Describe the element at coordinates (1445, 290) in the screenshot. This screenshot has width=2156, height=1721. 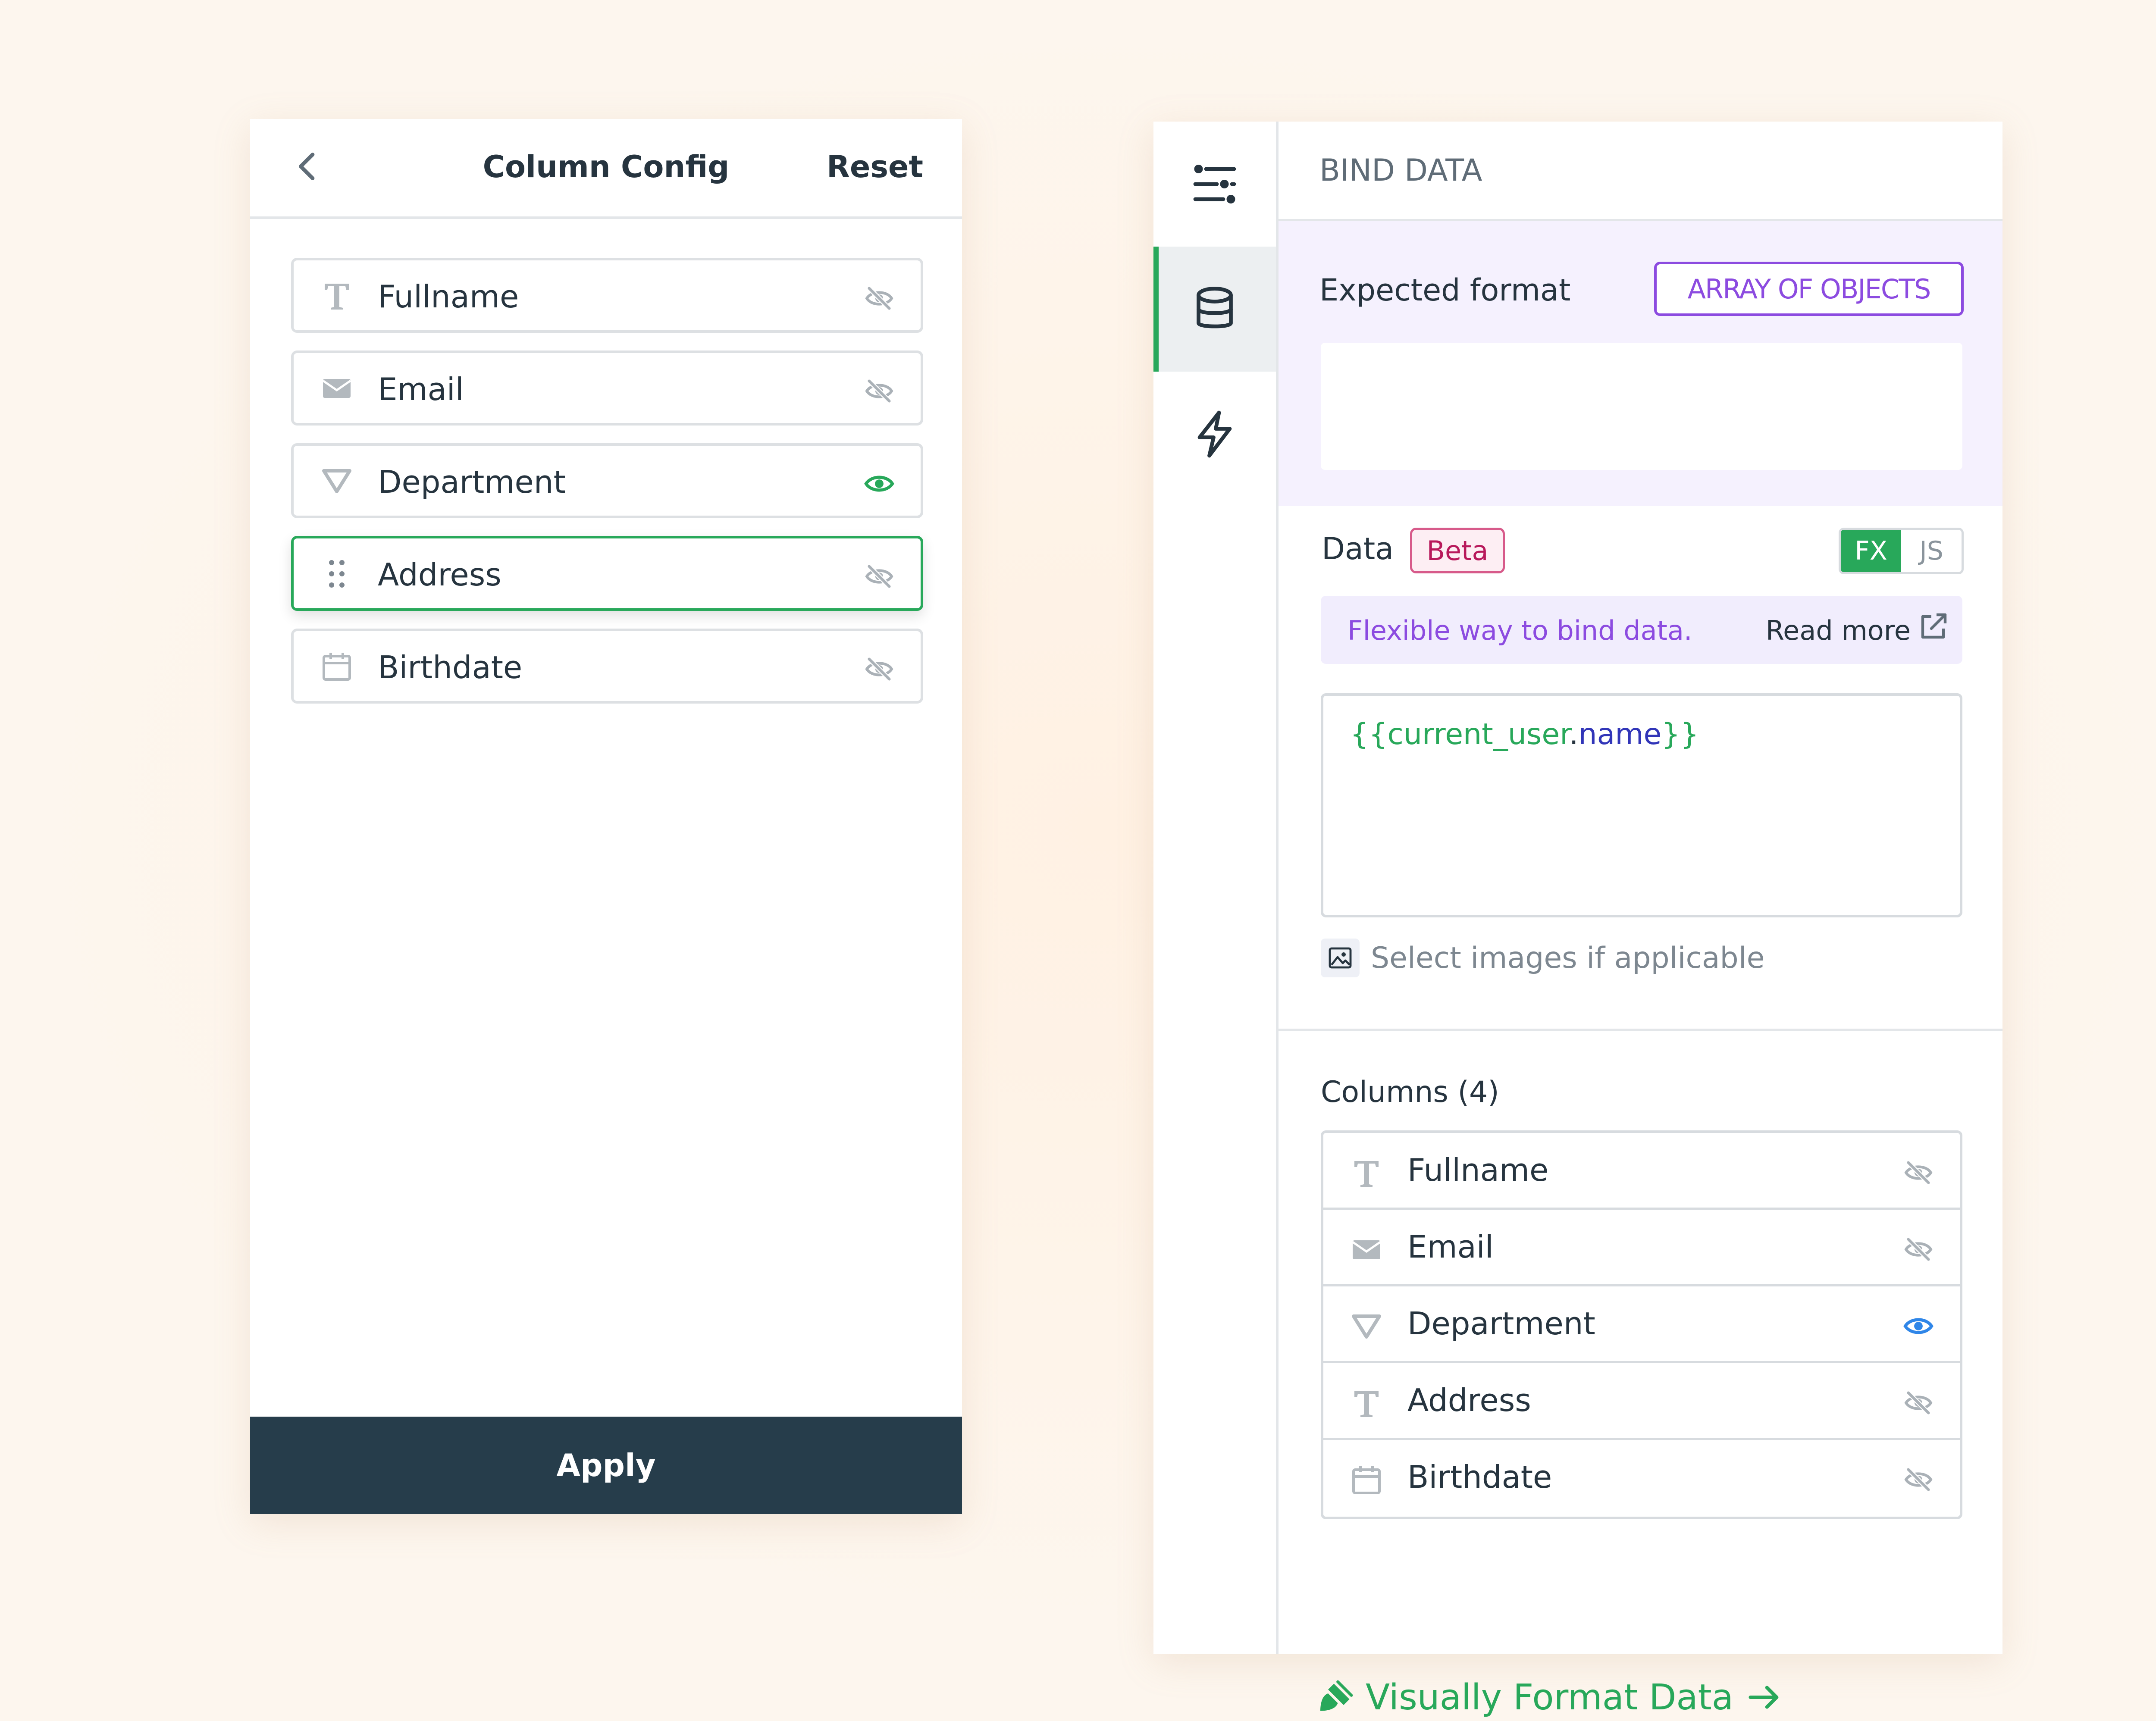
I see `expected-format-label: Expected format` at that location.